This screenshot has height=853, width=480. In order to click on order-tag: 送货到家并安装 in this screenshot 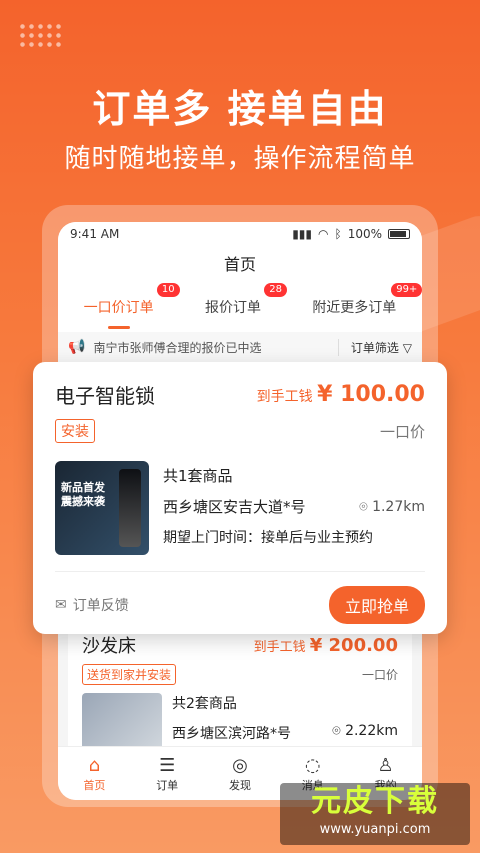, I will do `click(129, 674)`.